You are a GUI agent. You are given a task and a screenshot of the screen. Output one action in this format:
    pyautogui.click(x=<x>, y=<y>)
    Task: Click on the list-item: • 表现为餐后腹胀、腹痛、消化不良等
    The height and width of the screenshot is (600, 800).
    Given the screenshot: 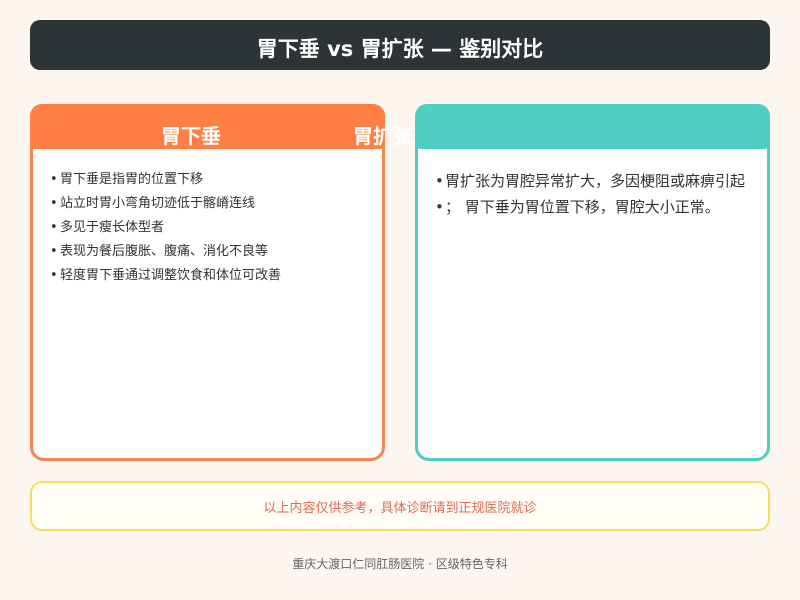 What is the action you would take?
    pyautogui.click(x=165, y=252)
    